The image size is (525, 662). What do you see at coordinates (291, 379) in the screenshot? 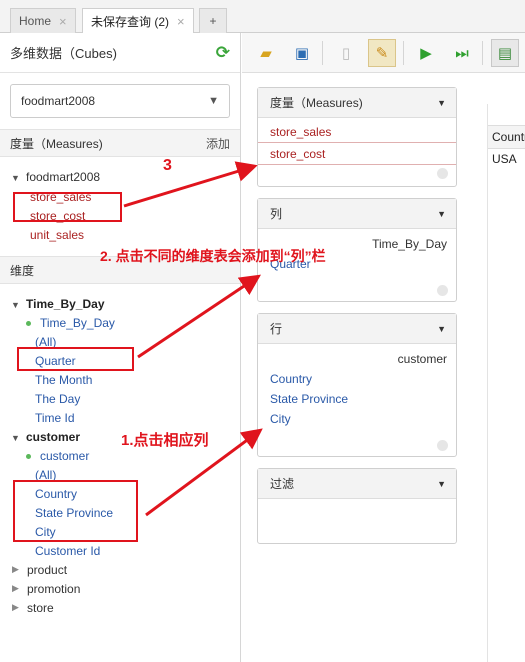
I see `row-level-item: Country` at bounding box center [291, 379].